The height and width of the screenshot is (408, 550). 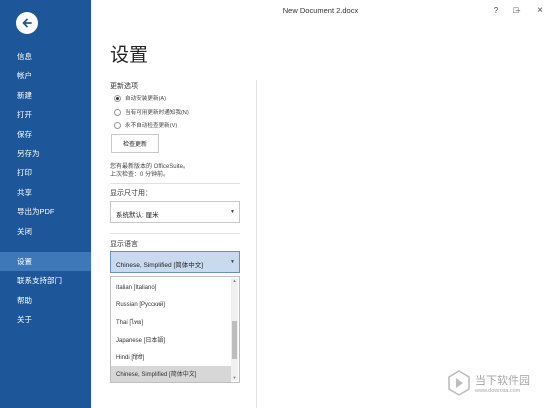 What do you see at coordinates (234, 281) in the screenshot?
I see `scroll-up-icon: ▲` at bounding box center [234, 281].